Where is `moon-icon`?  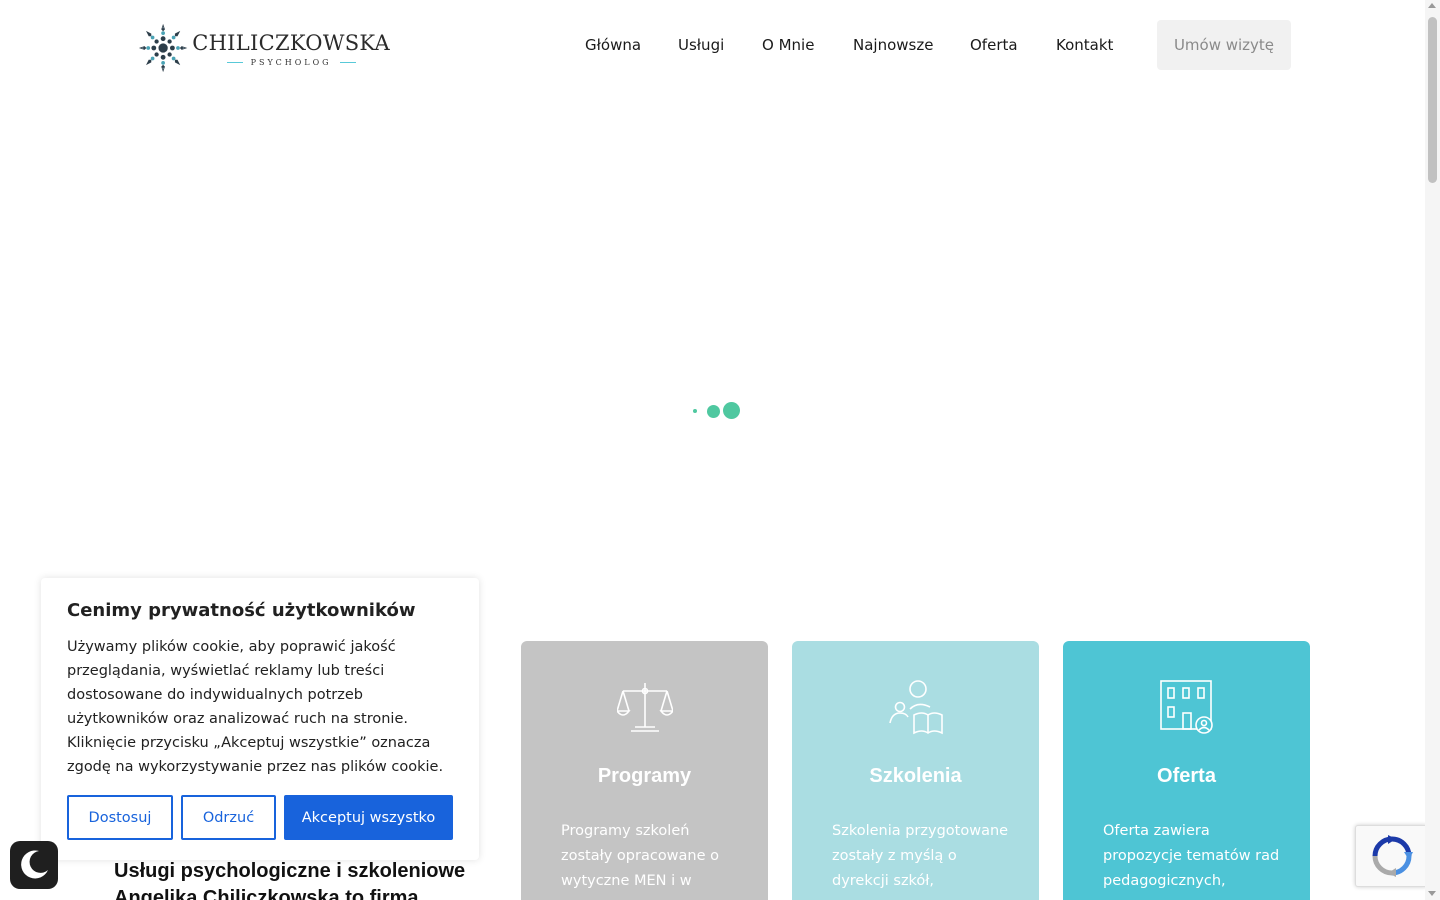
moon-icon is located at coordinates (34, 864).